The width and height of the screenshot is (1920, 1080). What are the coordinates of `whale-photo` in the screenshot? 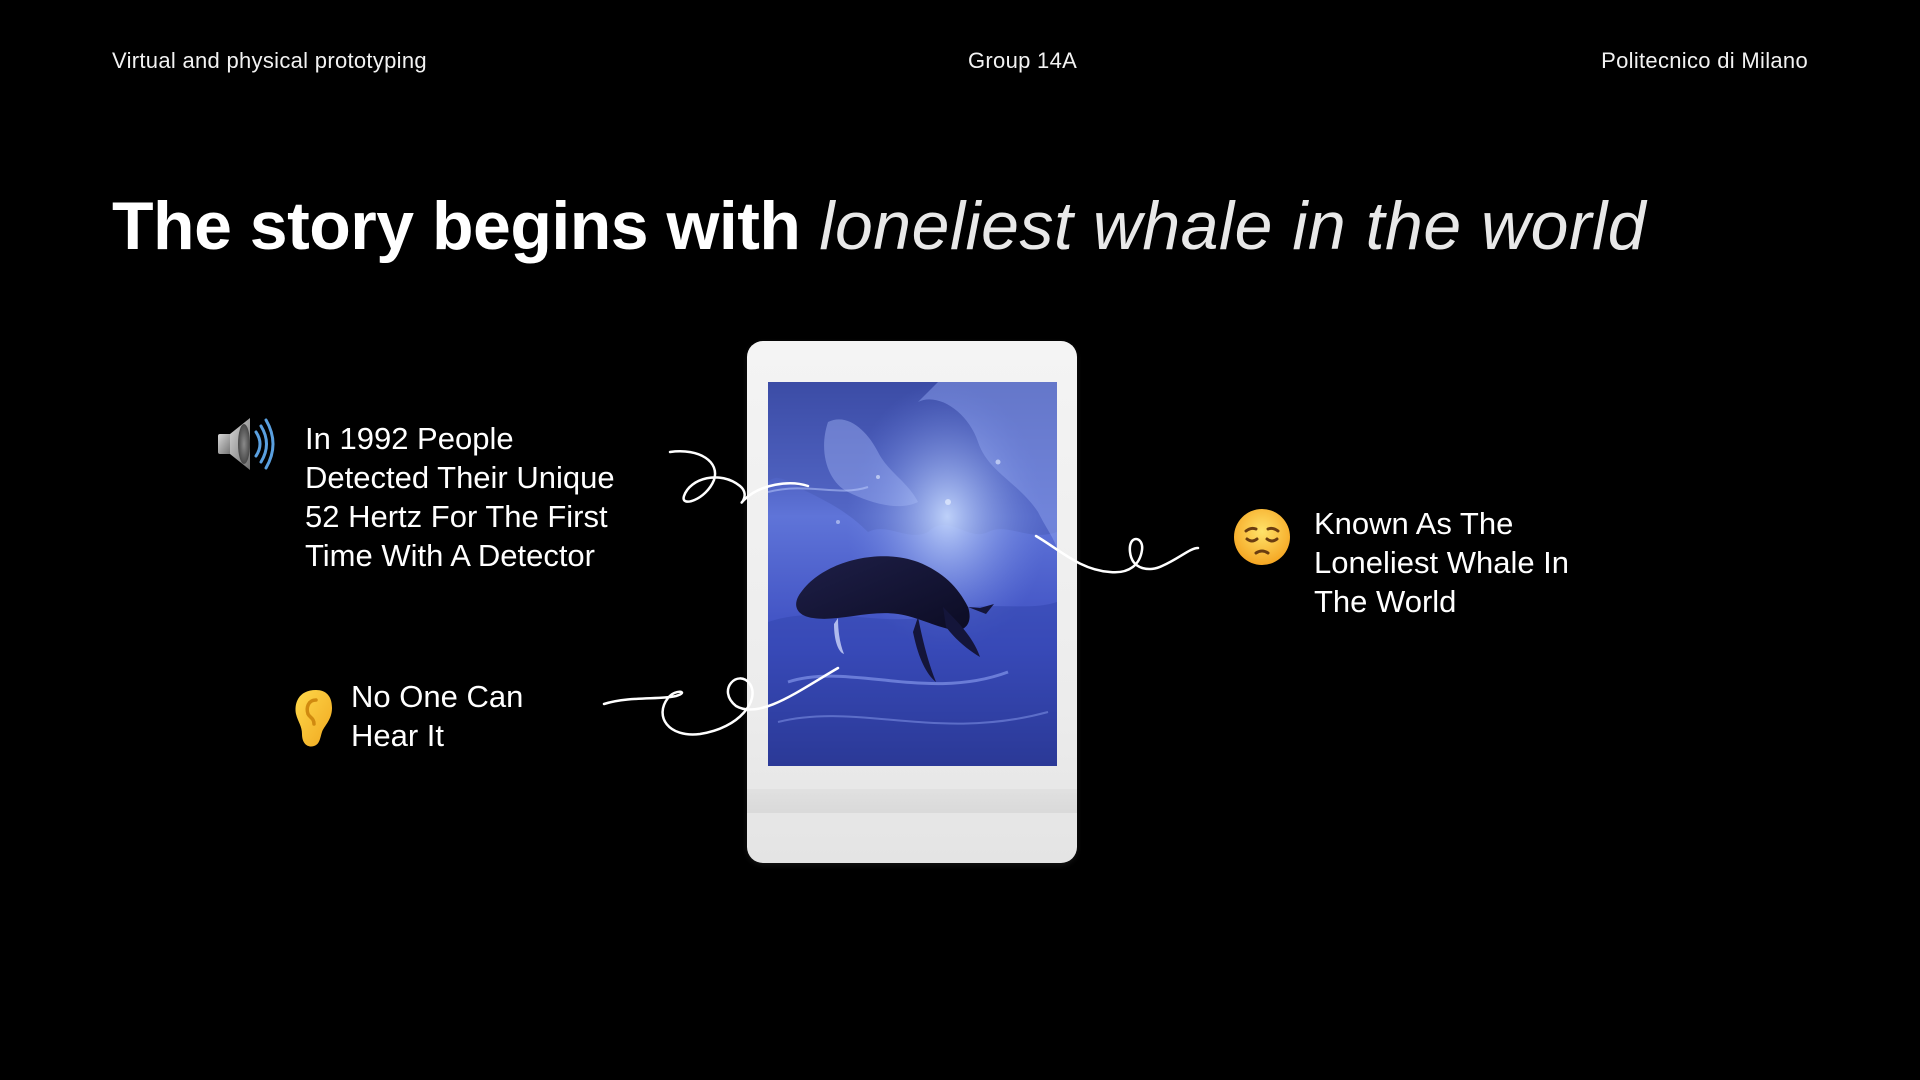 It's located at (912, 574).